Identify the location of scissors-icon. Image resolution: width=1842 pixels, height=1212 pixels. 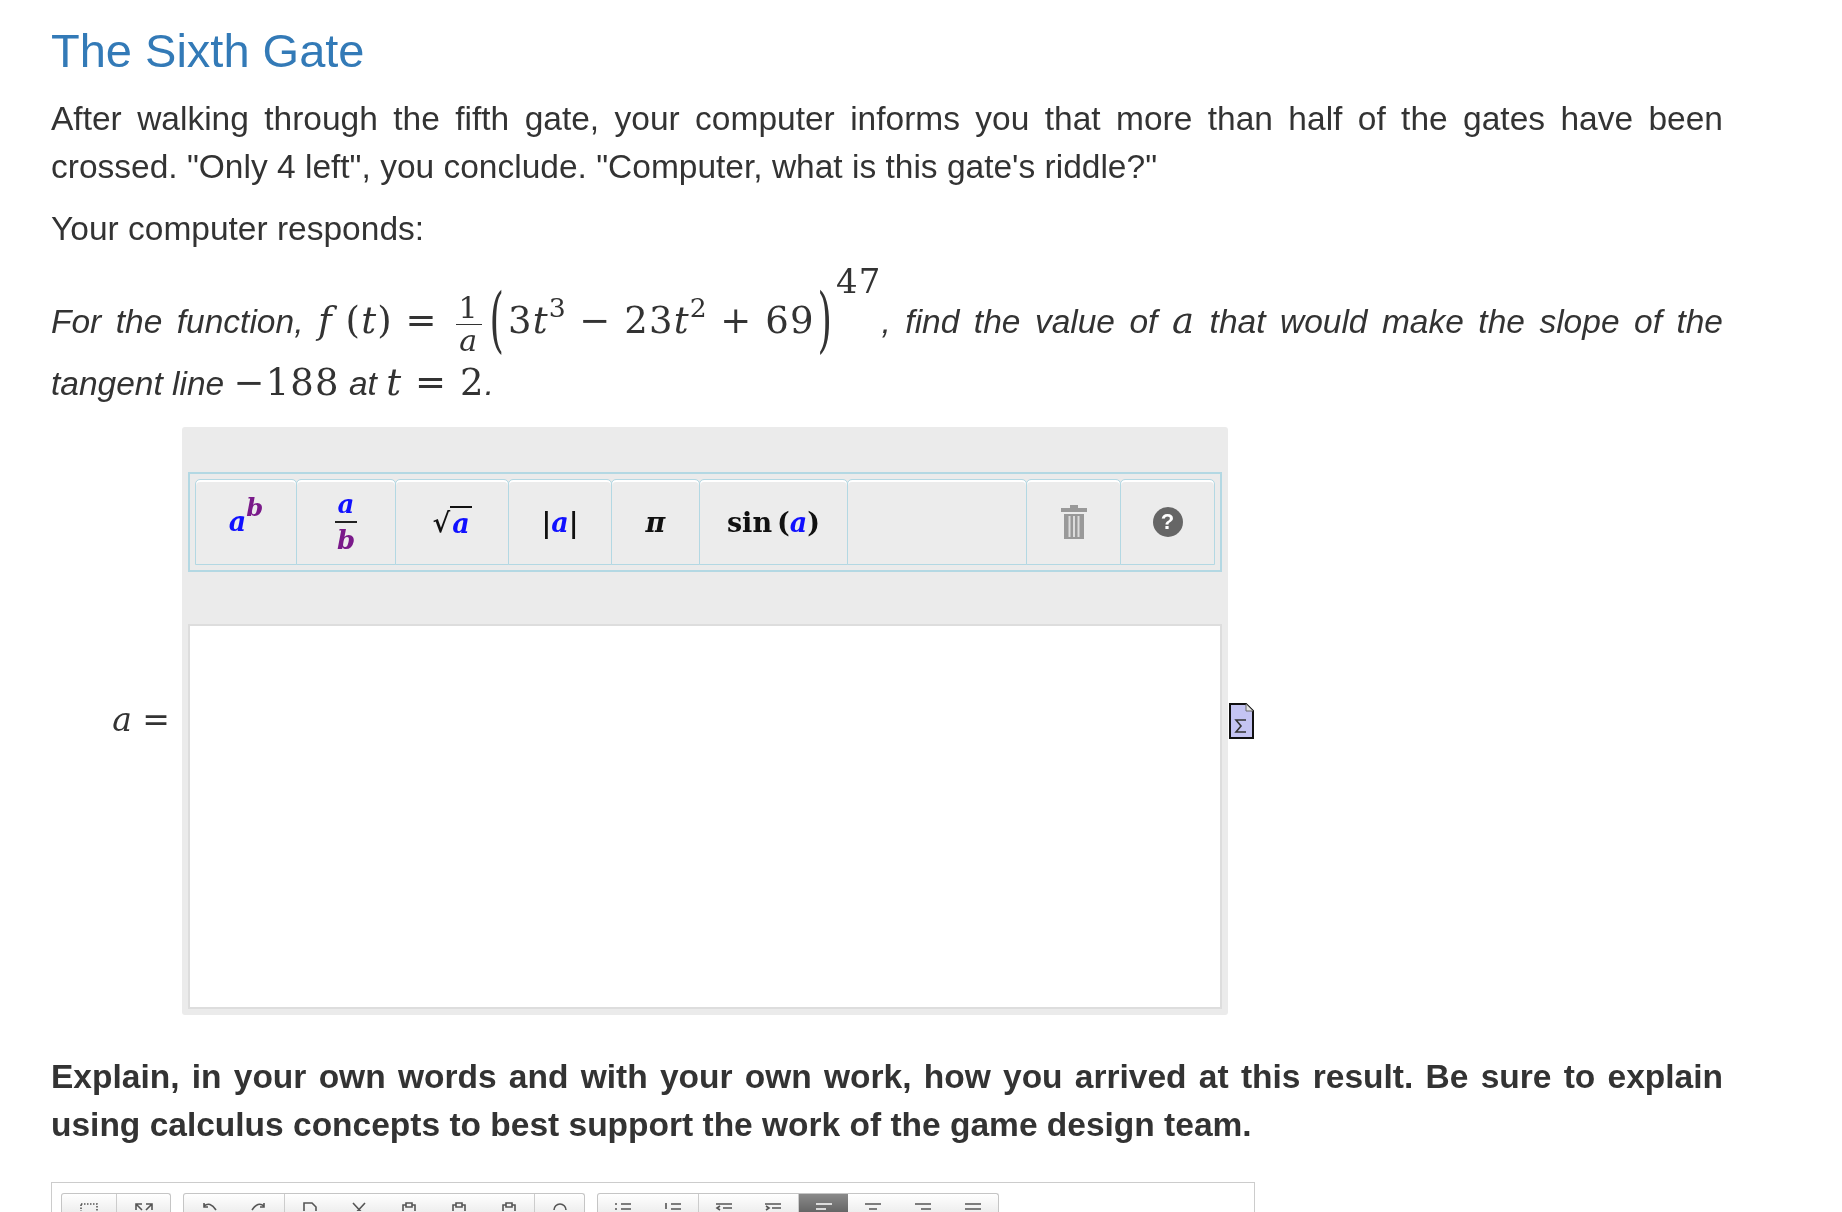
(359, 1206).